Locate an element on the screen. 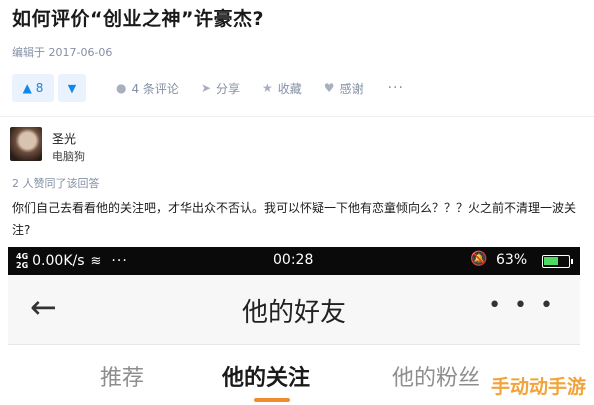  triangle-up-icon: ▲ is located at coordinates (27, 88).